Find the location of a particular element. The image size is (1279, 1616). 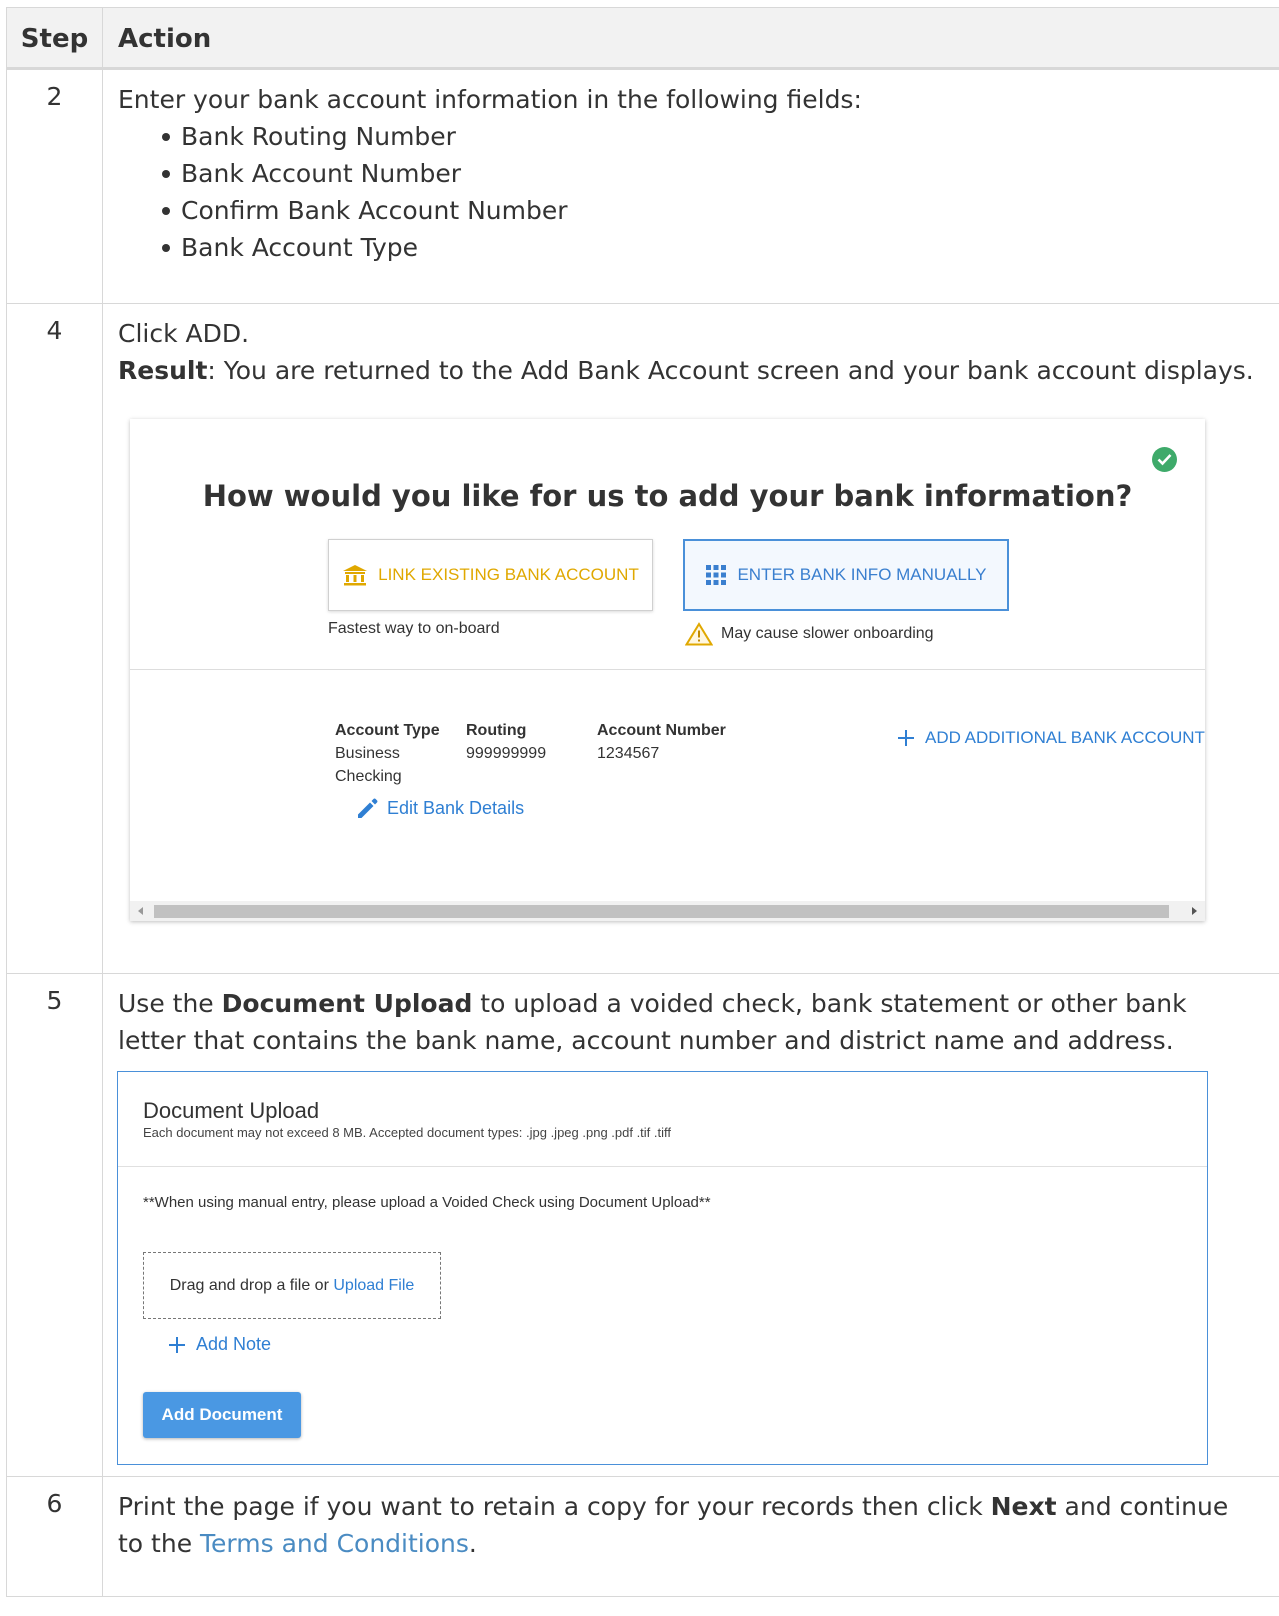

header-step: Step is located at coordinates (55, 37).